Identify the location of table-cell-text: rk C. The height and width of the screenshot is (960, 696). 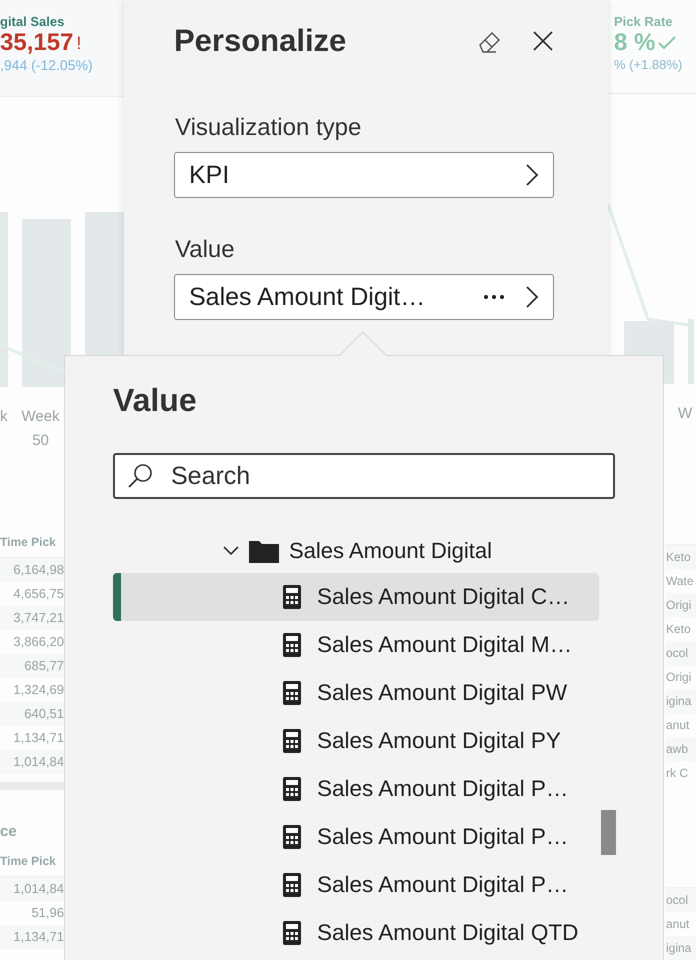
(677, 773).